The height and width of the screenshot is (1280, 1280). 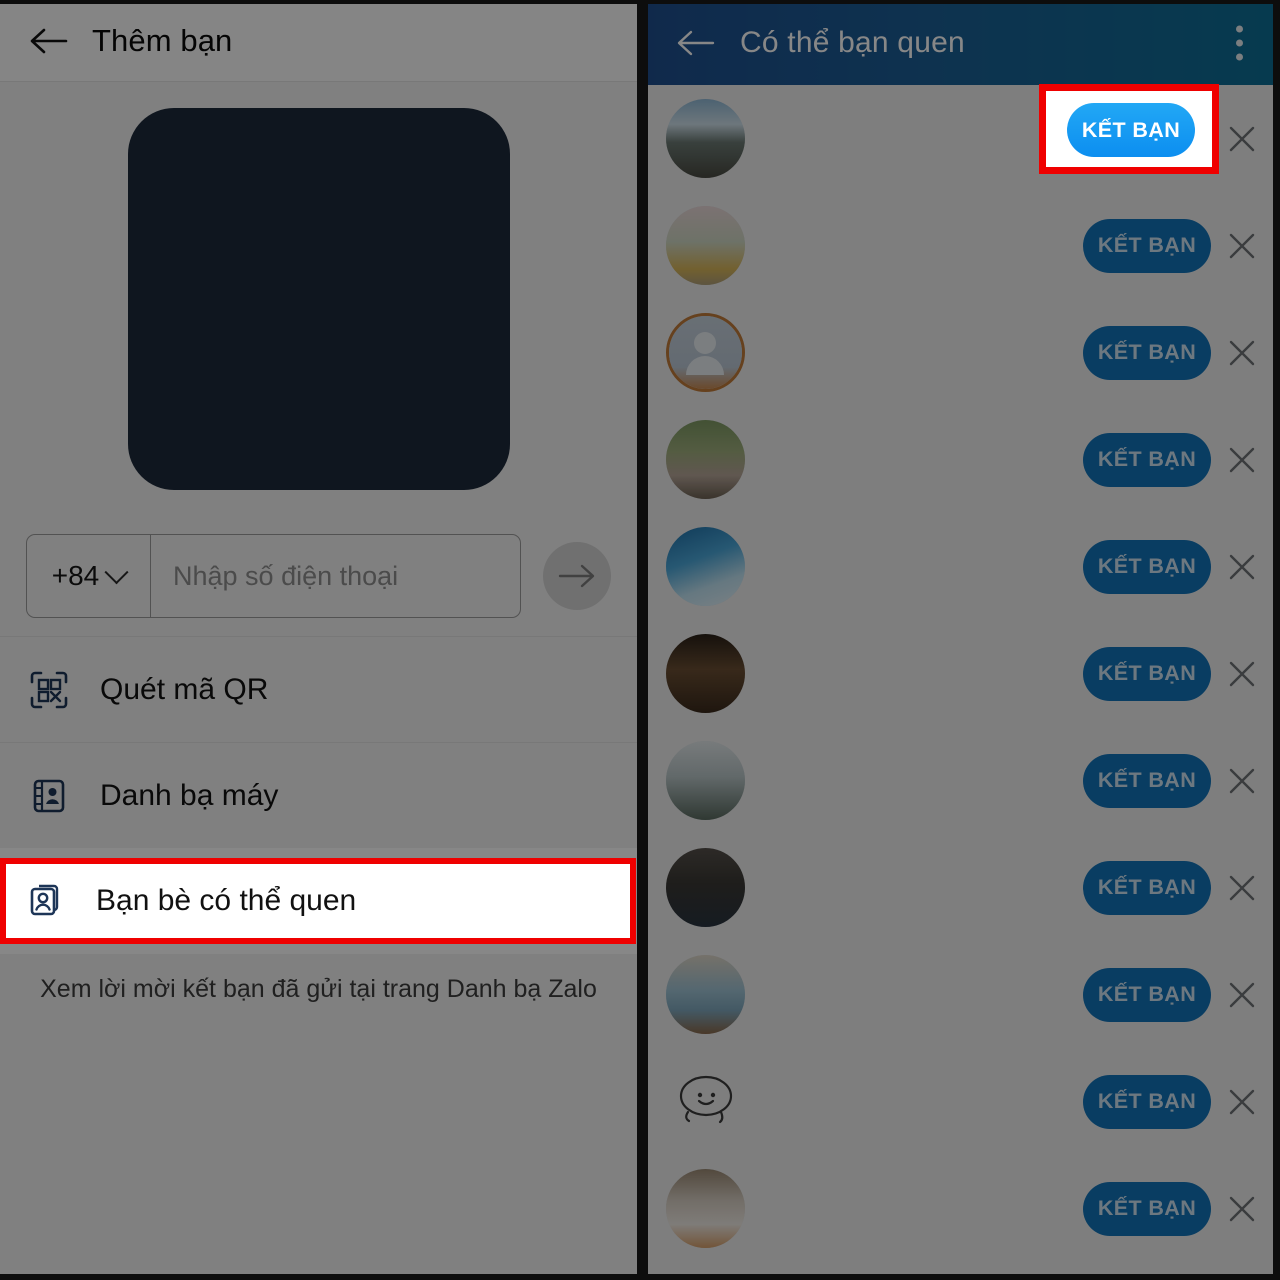 What do you see at coordinates (75, 575) in the screenshot?
I see `country-code-value: +84` at bounding box center [75, 575].